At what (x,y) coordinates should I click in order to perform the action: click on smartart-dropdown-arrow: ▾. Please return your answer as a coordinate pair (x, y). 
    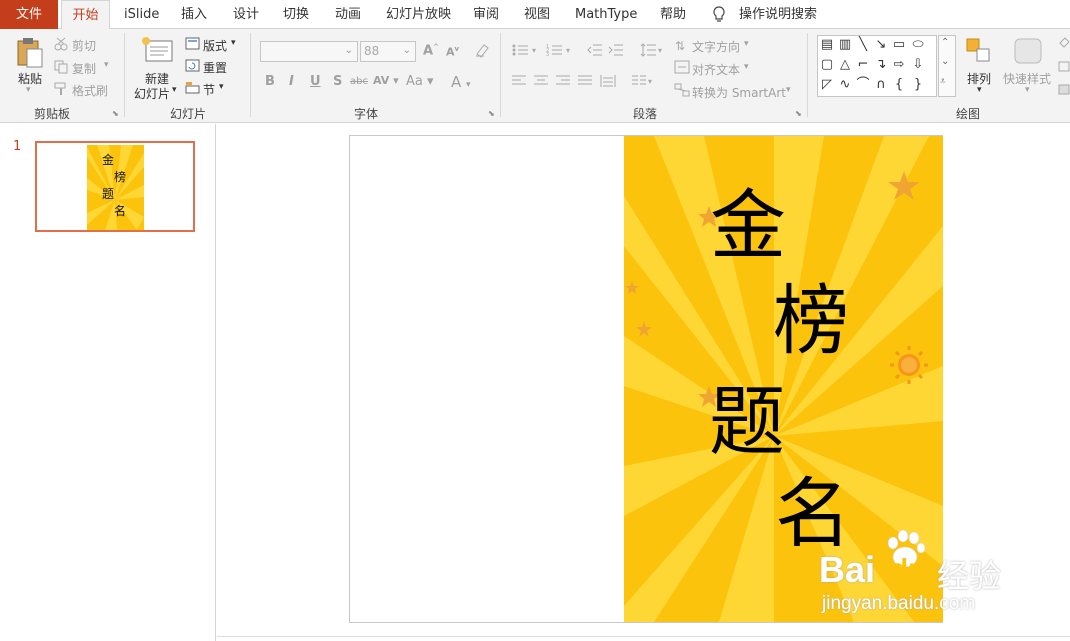
    Looking at the image, I should click on (788, 90).